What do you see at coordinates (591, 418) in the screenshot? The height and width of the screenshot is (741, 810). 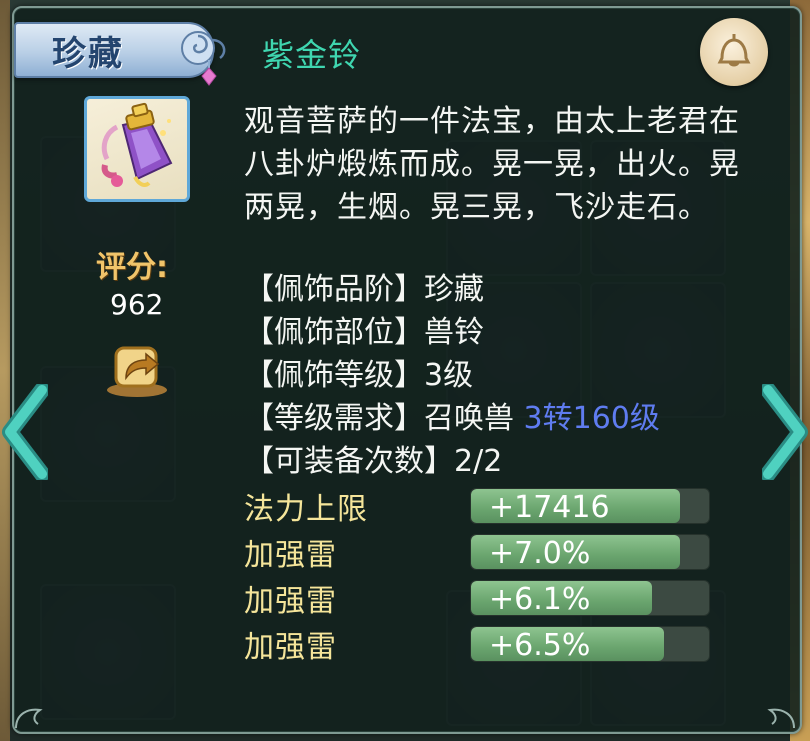 I see `level-requirement-highlight: 3转160级` at bounding box center [591, 418].